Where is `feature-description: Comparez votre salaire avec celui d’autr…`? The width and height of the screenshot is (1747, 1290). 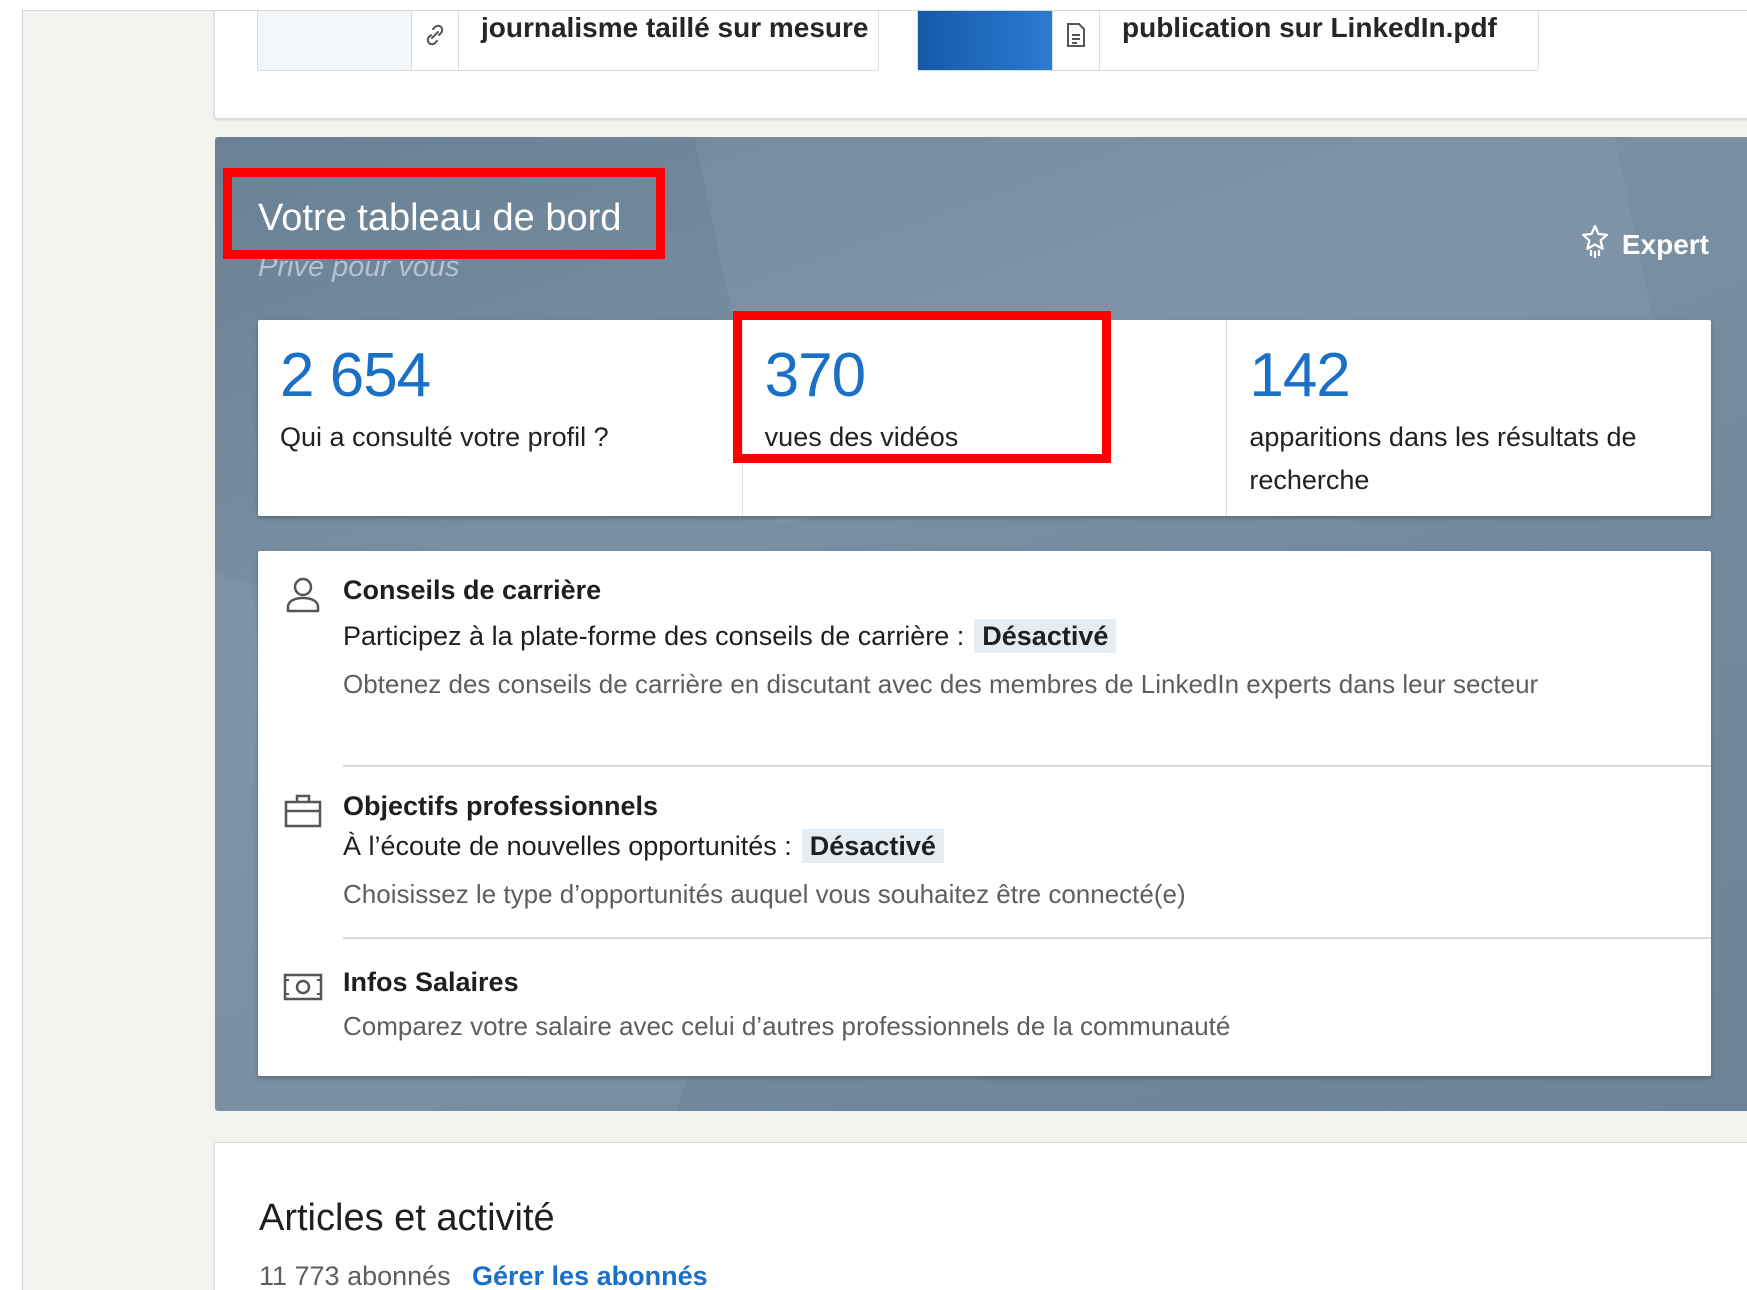 feature-description: Comparez votre salaire avec celui d’autr… is located at coordinates (787, 1026).